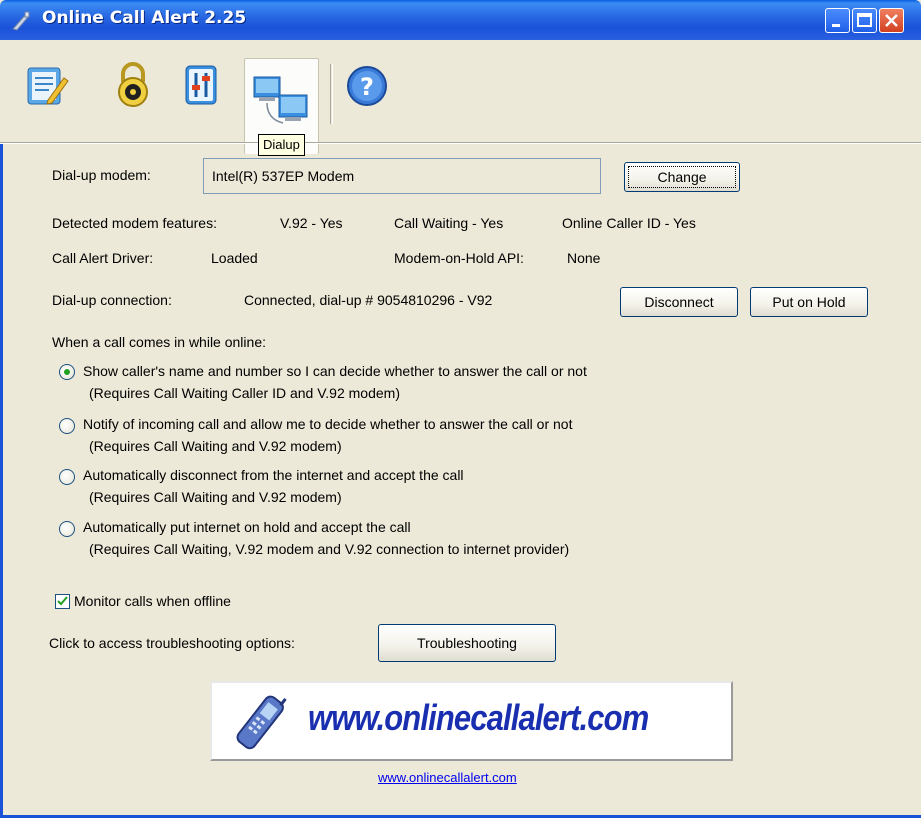  I want to click on toolbar-divider, so click(331, 94).